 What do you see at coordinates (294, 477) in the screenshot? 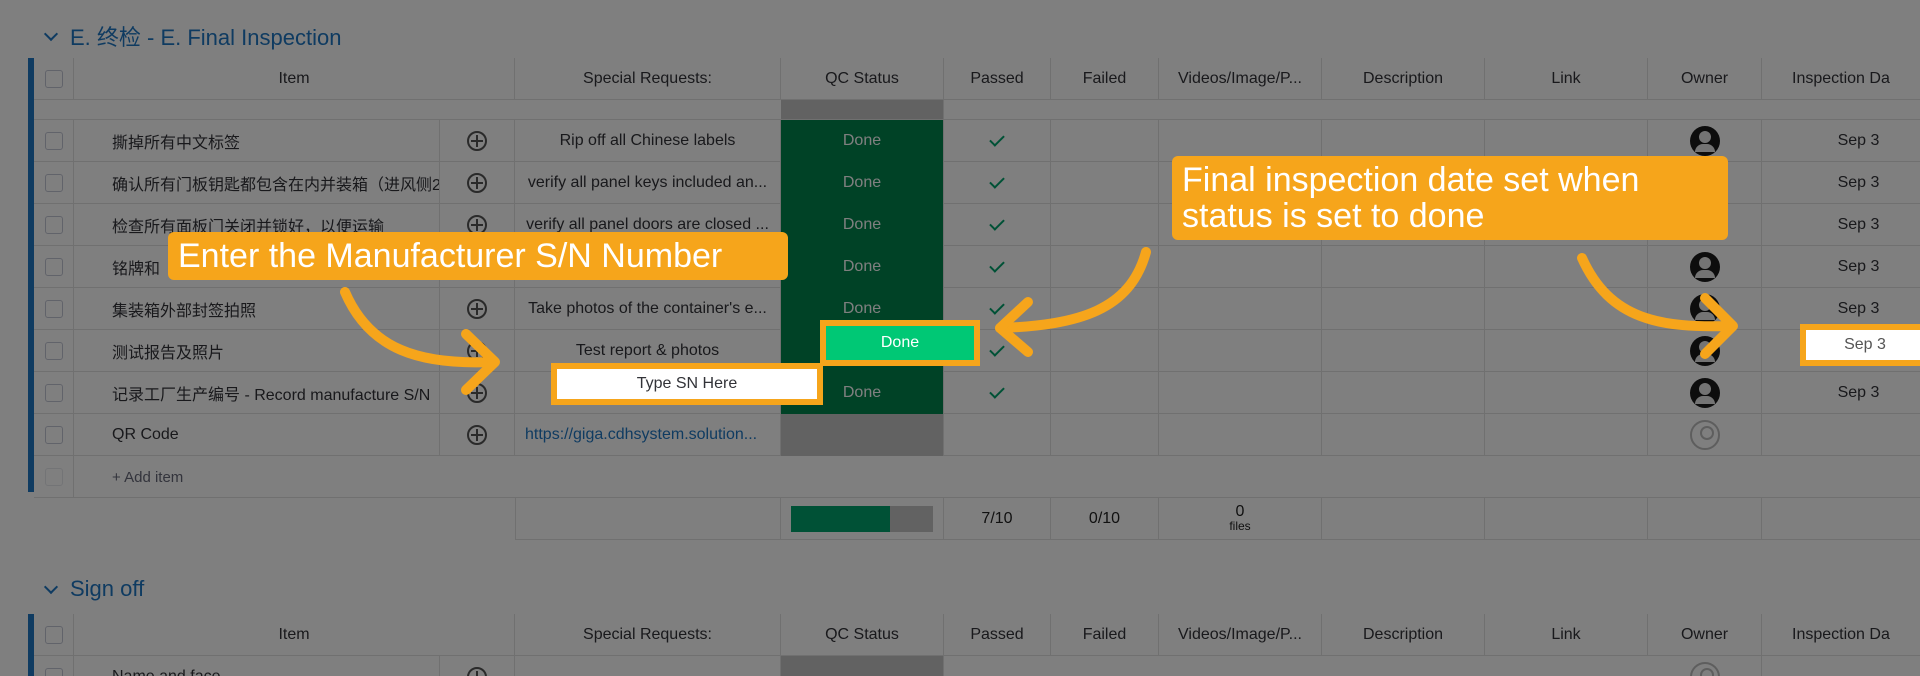
I see `add-item-cell: + Add item` at bounding box center [294, 477].